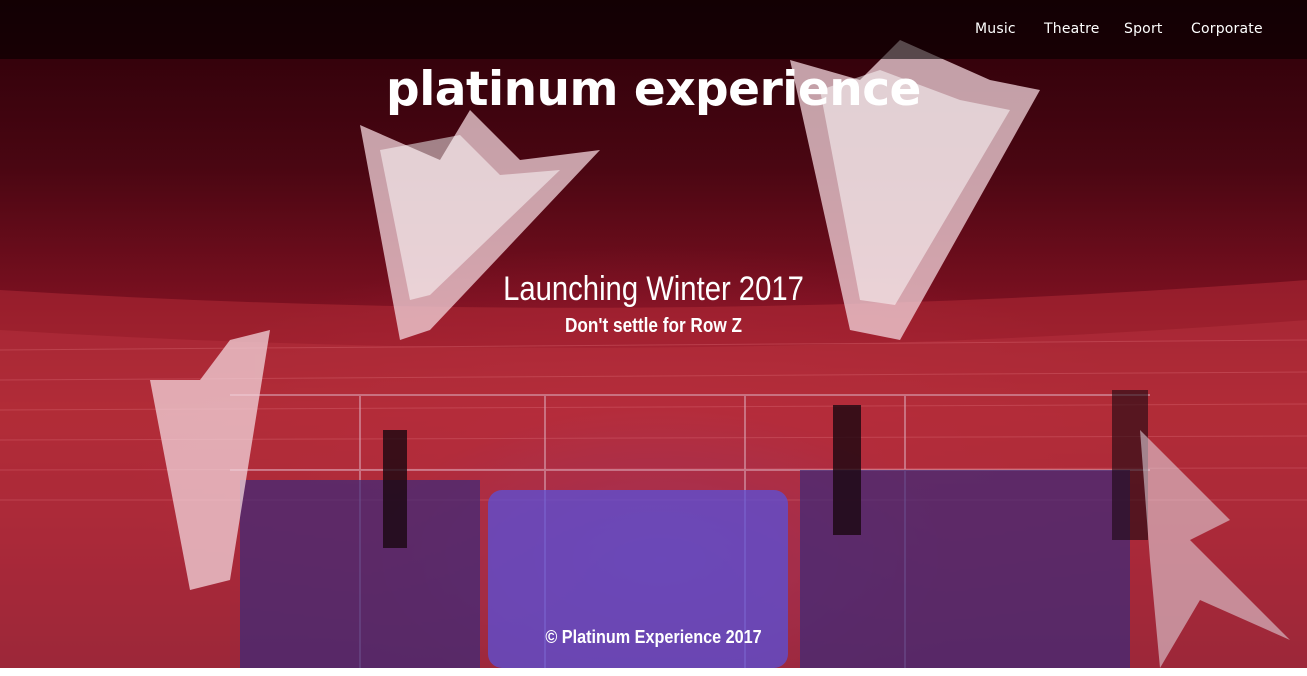 This screenshot has width=1307, height=676. Describe the element at coordinates (653, 89) in the screenshot. I see `brand-title: platinum experience` at that location.